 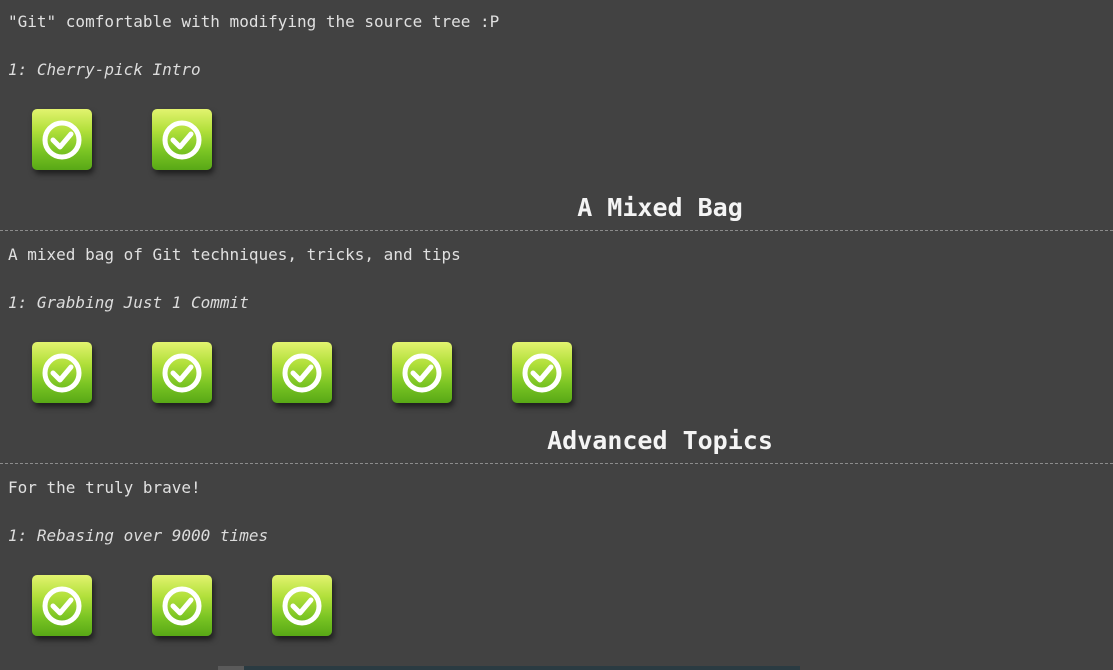 What do you see at coordinates (104, 69) in the screenshot?
I see `level-name: 1: Cherry-pick Intro` at bounding box center [104, 69].